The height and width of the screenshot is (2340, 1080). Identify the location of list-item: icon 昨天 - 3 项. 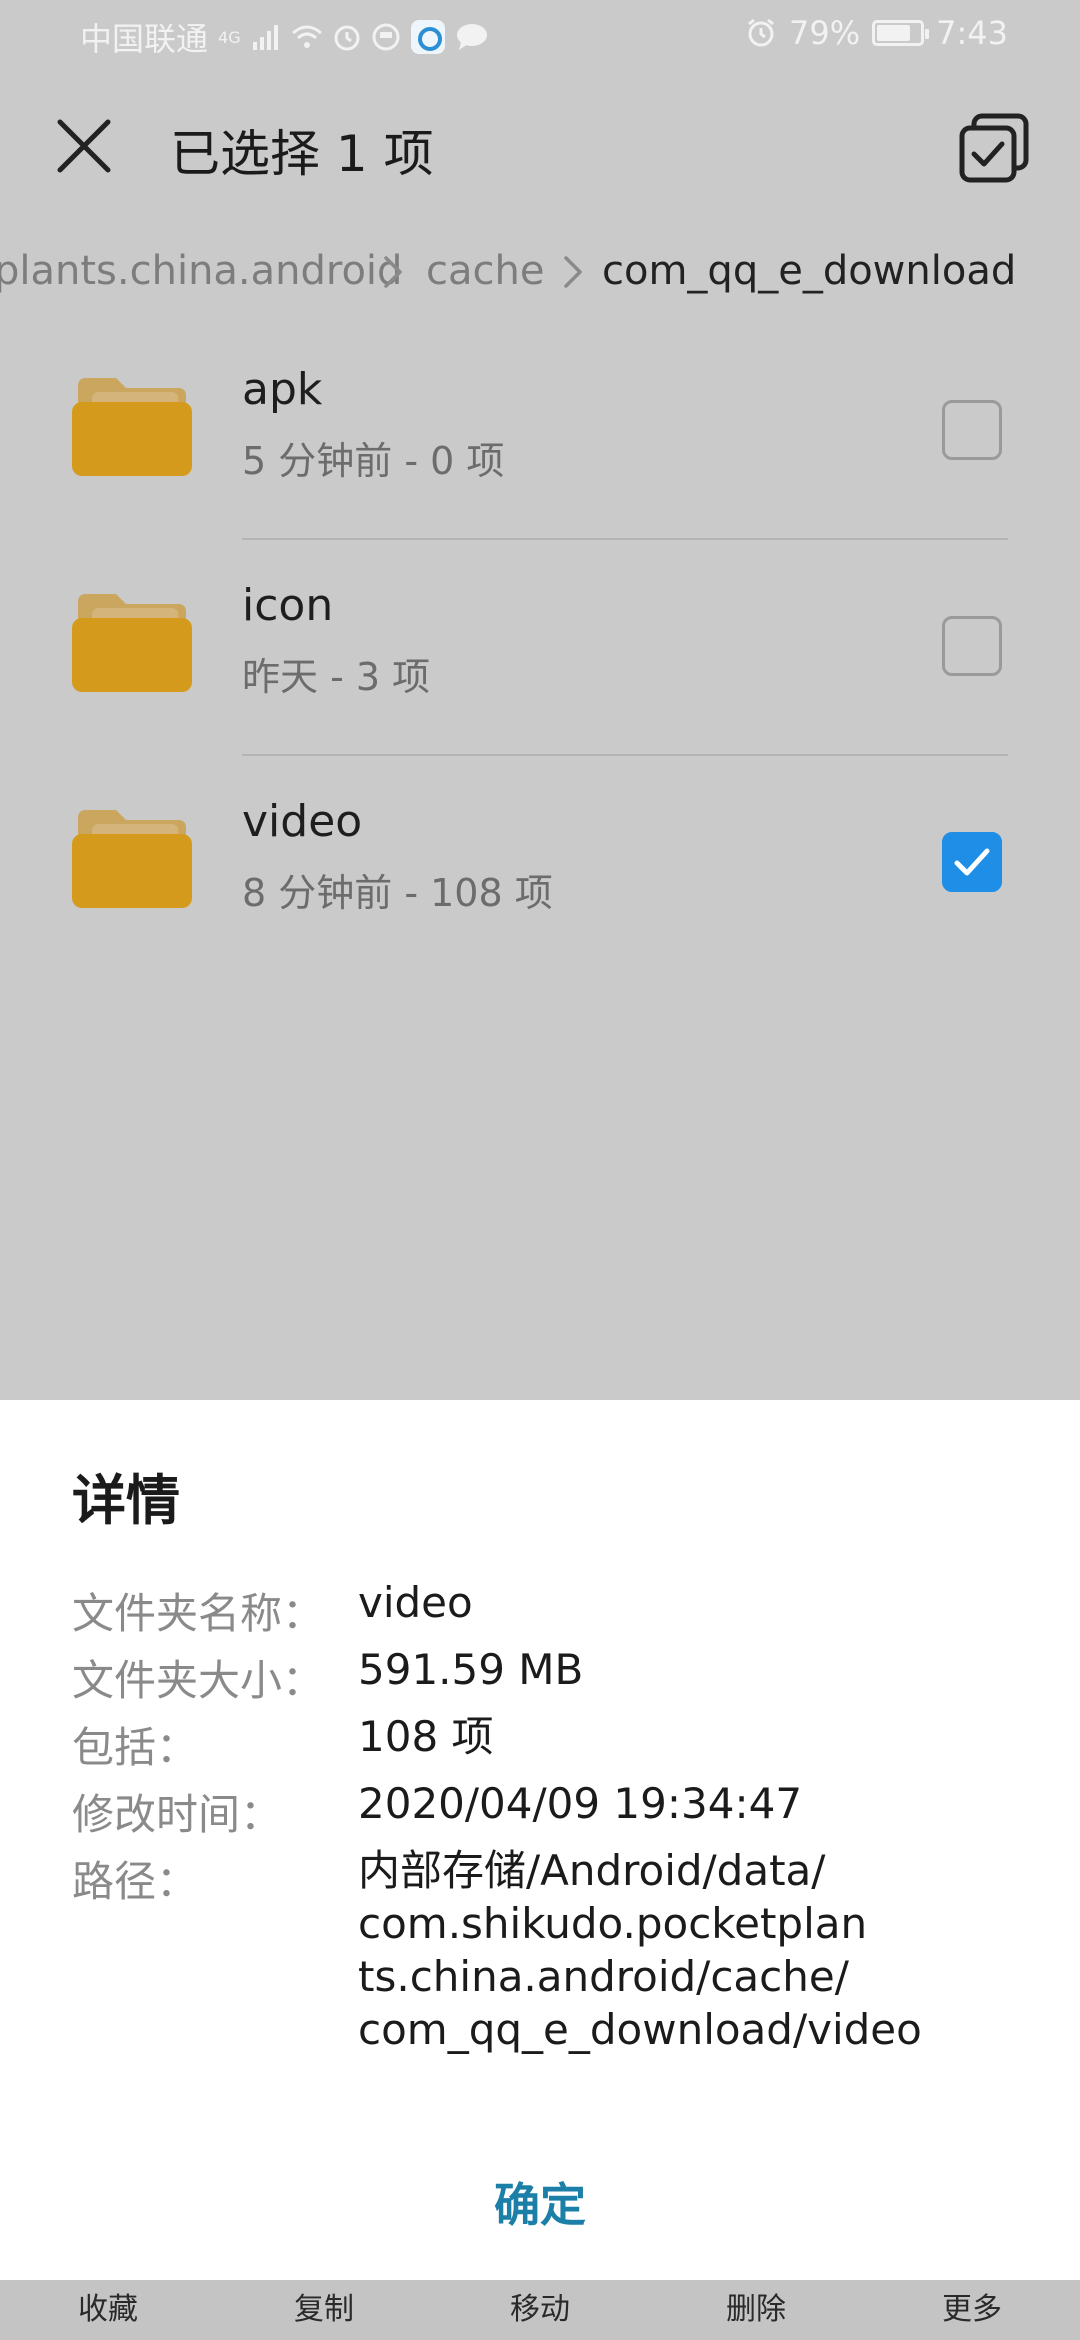
(540, 648).